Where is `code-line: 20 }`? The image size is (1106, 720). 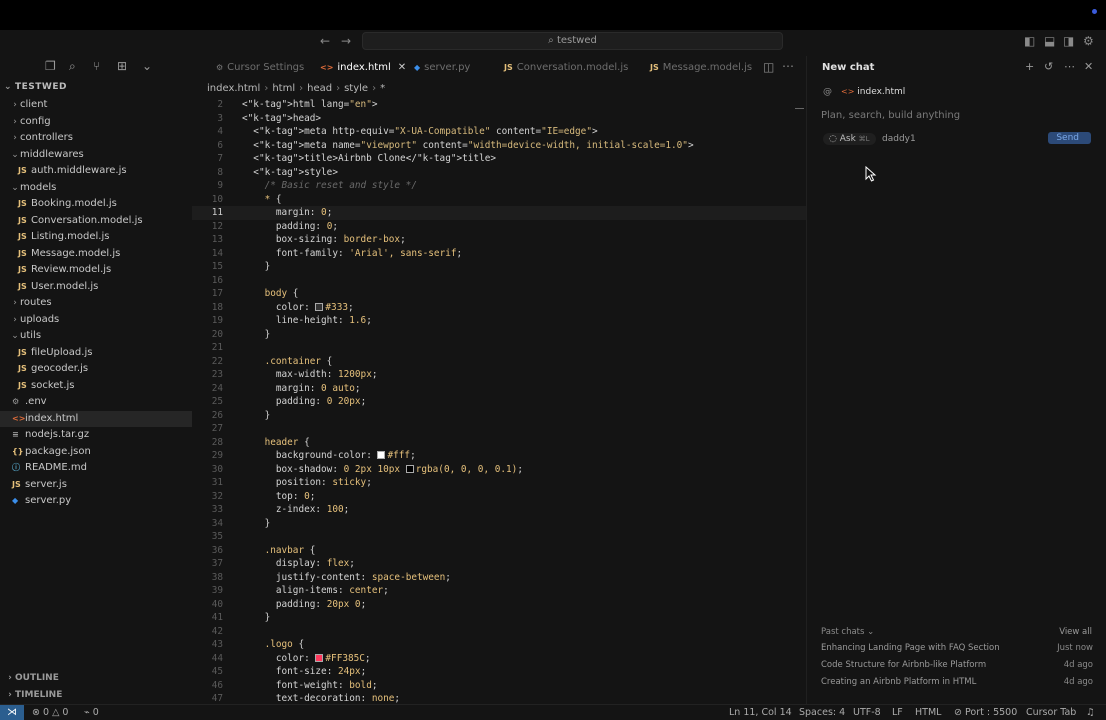 code-line: 20 } is located at coordinates (499, 335).